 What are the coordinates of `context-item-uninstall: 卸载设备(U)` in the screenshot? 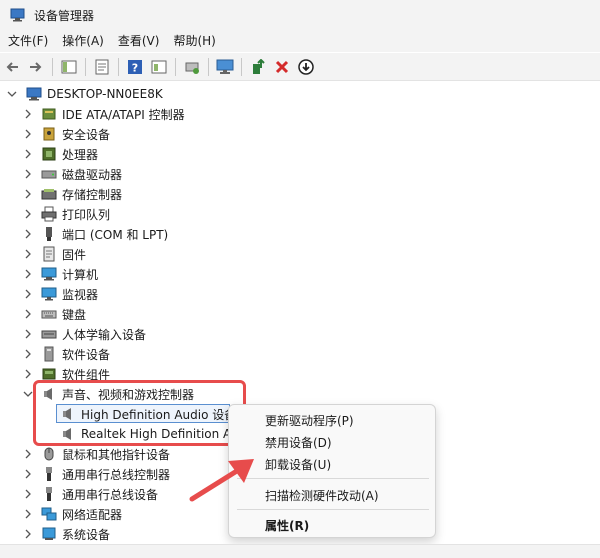 It's located at (298, 464).